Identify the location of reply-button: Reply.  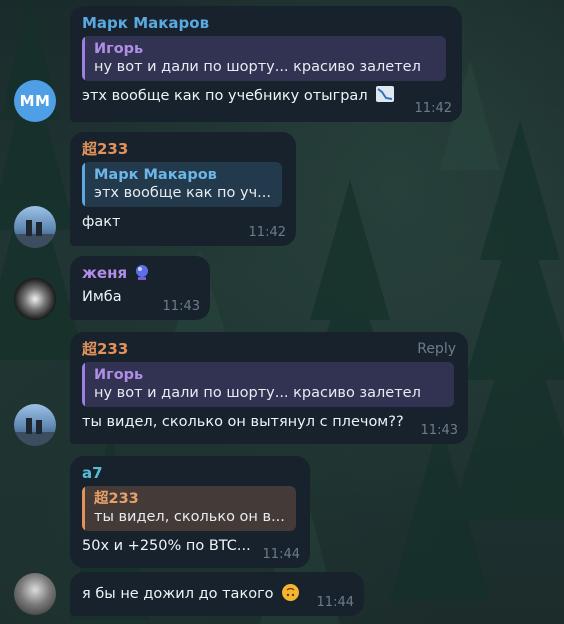
(436, 349).